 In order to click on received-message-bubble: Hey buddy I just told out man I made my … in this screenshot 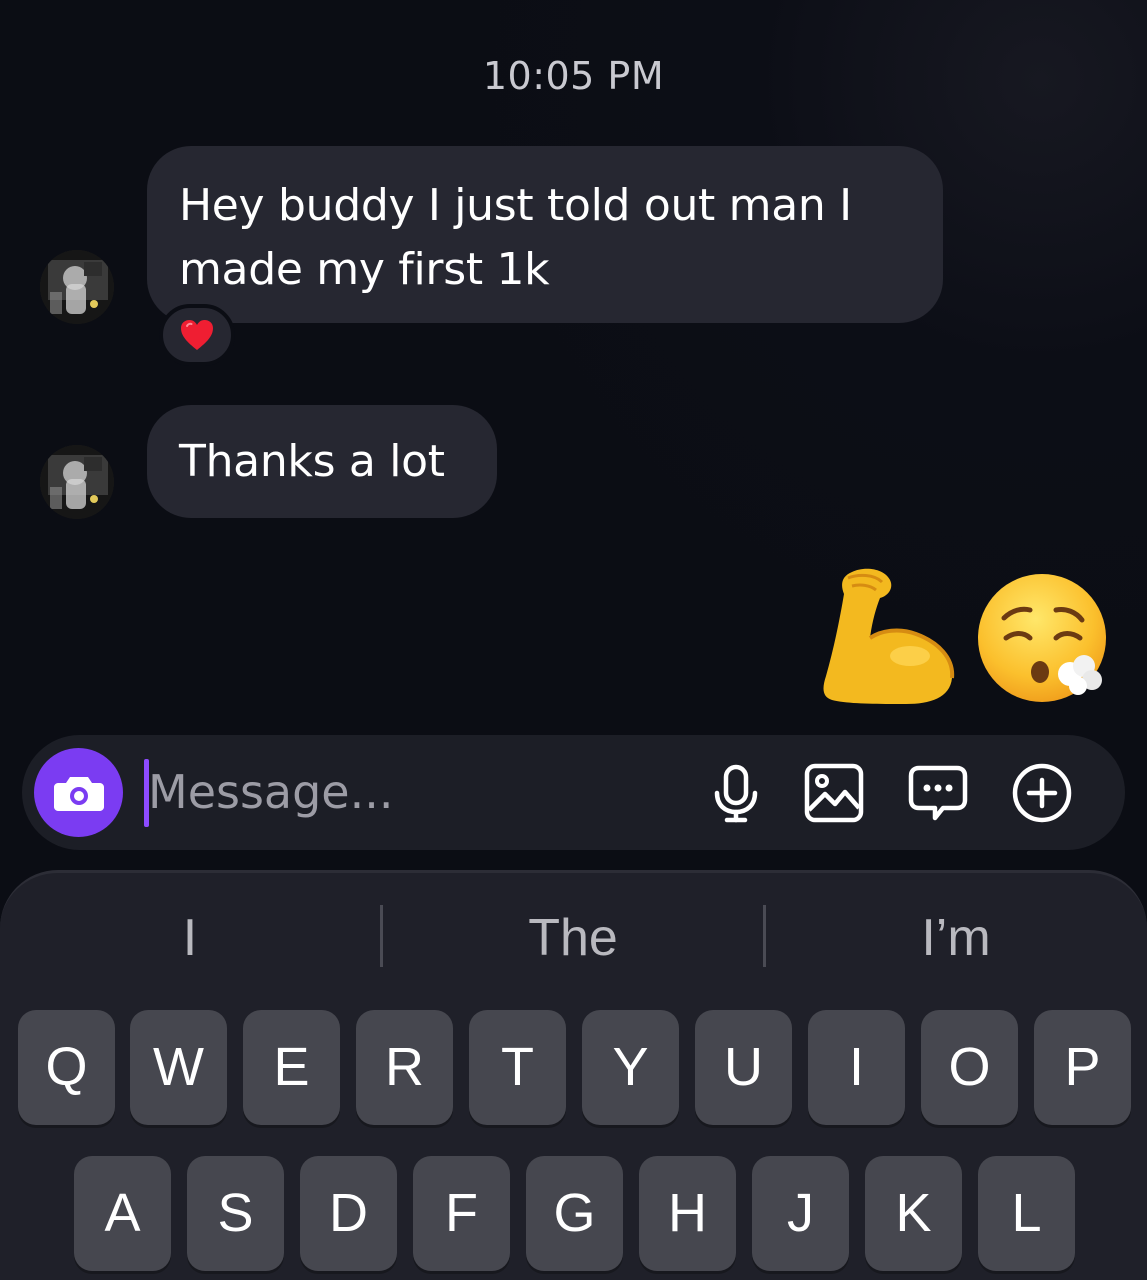, I will do `click(545, 234)`.